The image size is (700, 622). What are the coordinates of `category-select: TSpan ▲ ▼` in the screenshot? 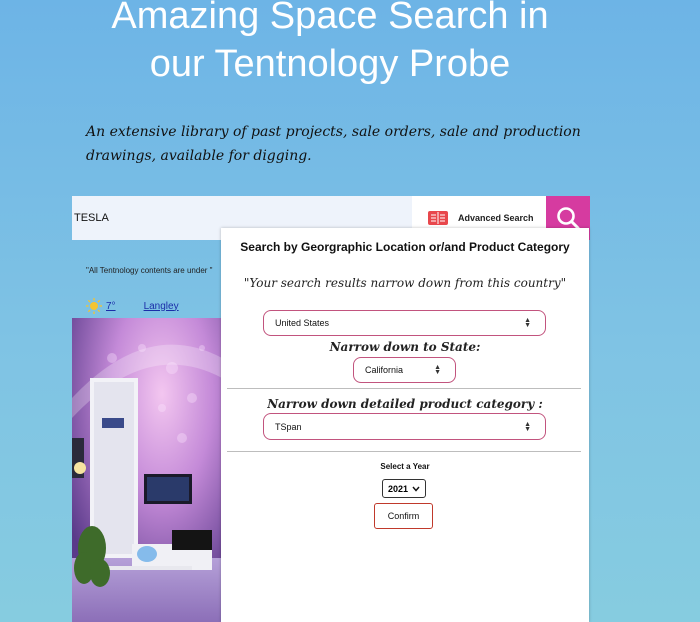 It's located at (404, 426).